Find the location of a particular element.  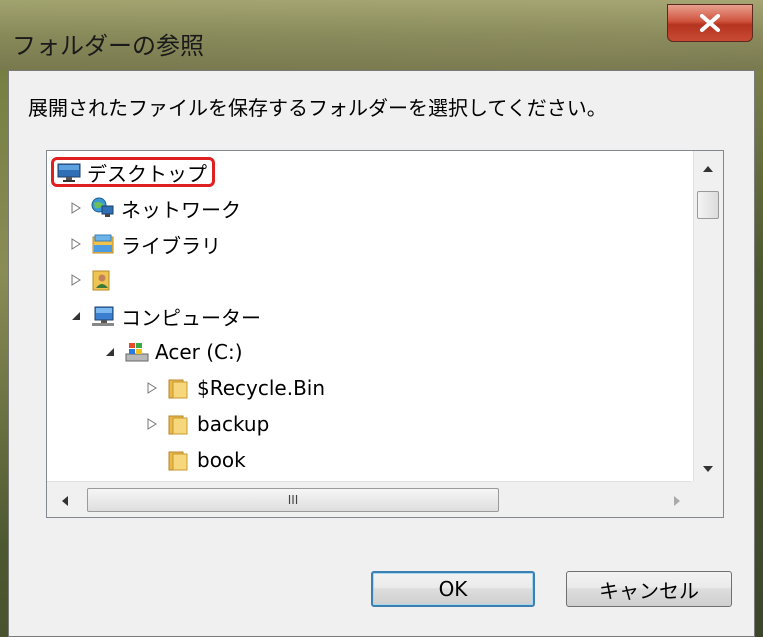

close-button is located at coordinates (710, 23).